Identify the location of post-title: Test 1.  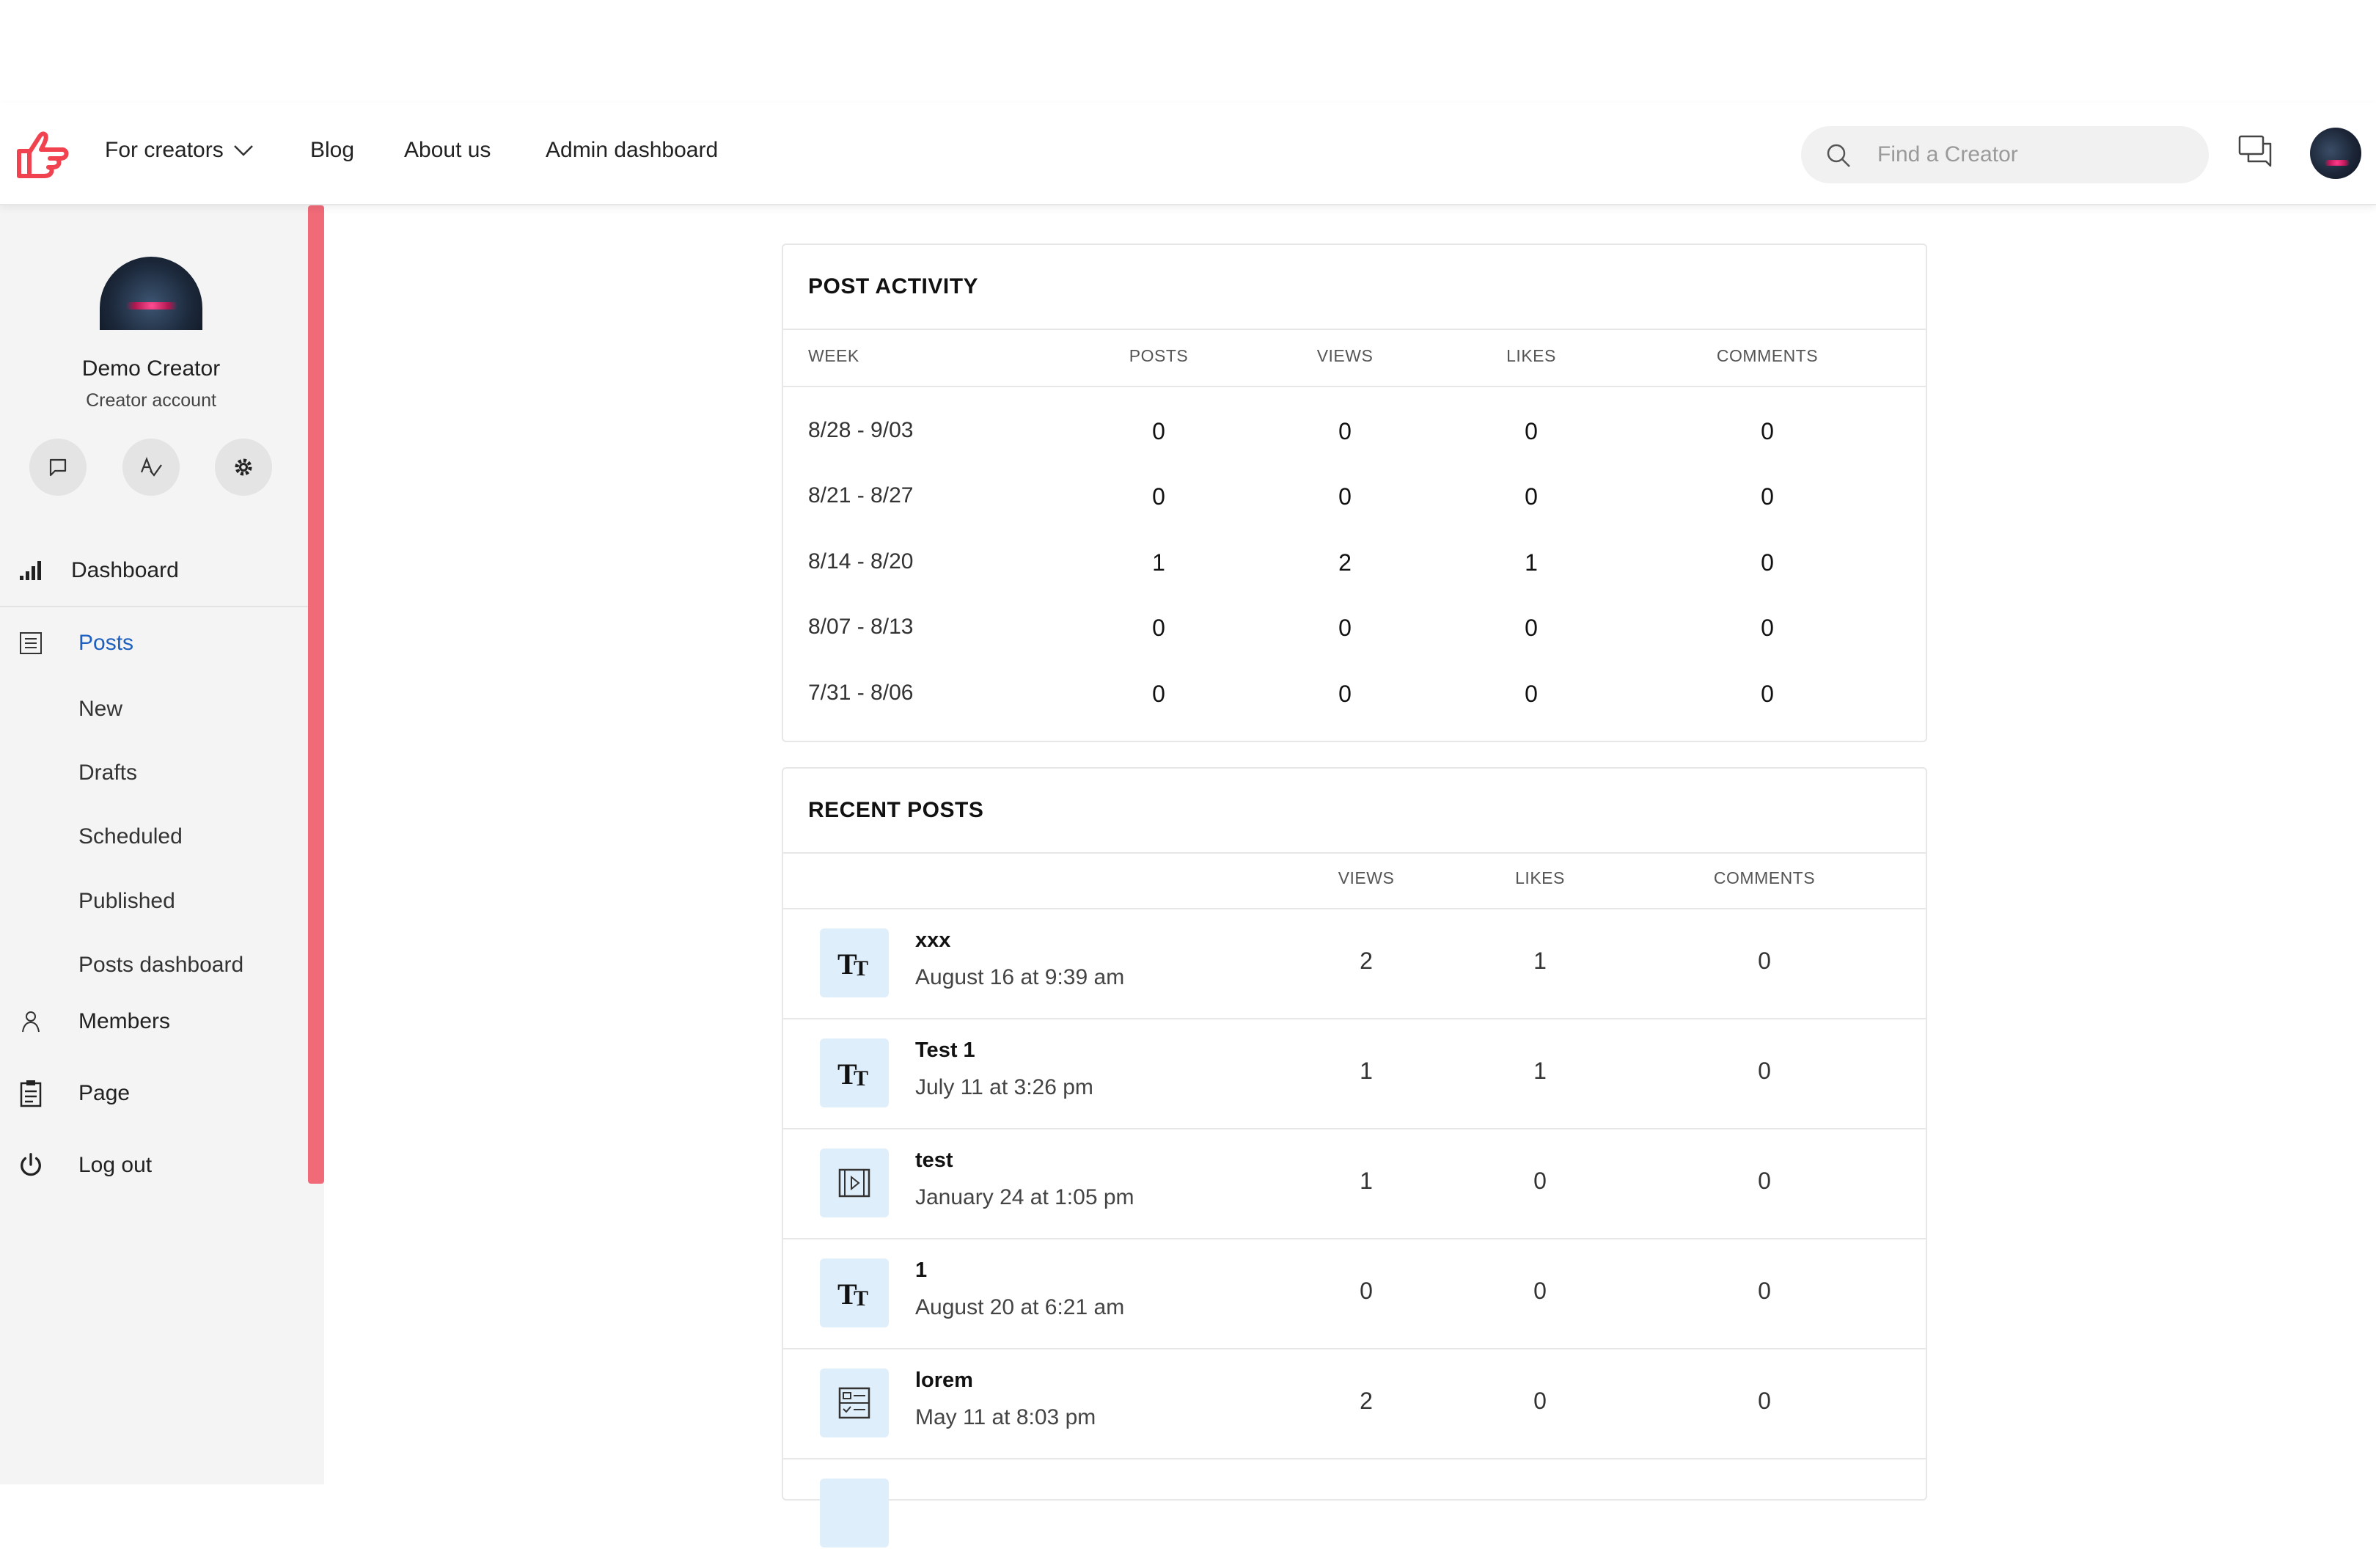
(945, 1050).